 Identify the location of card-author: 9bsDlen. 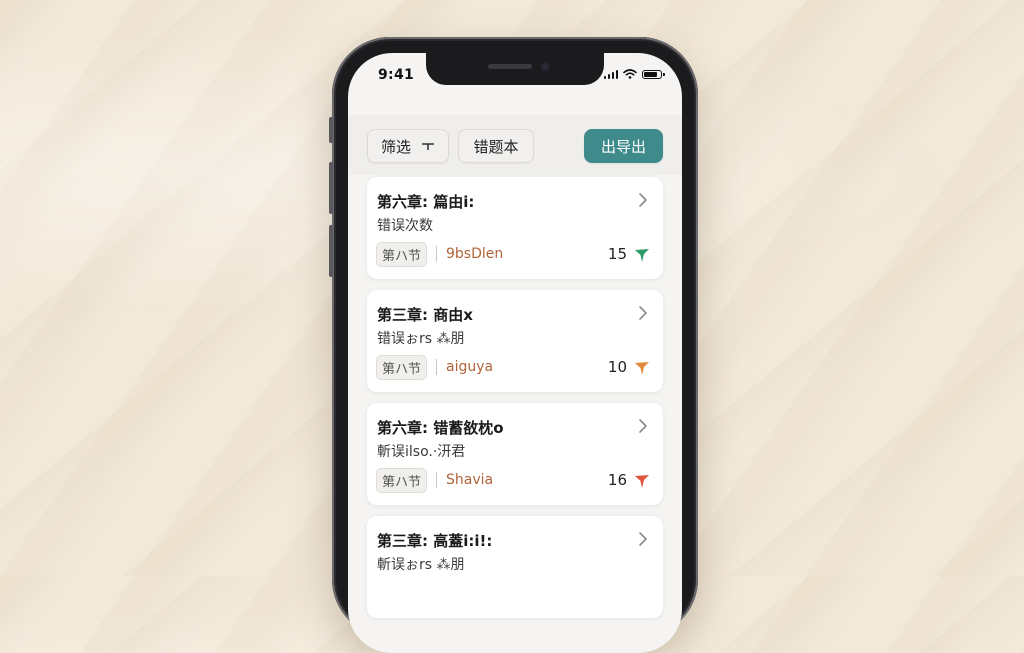
(475, 254).